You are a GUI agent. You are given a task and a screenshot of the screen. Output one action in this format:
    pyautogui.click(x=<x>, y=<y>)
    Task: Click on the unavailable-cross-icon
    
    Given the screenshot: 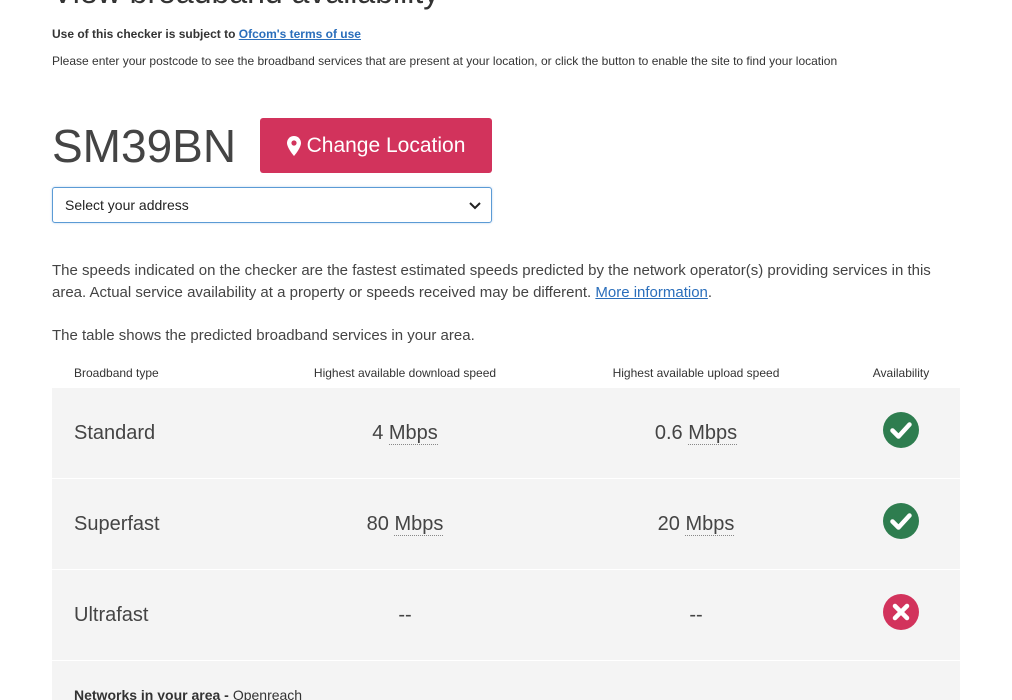 What is the action you would take?
    pyautogui.click(x=901, y=612)
    